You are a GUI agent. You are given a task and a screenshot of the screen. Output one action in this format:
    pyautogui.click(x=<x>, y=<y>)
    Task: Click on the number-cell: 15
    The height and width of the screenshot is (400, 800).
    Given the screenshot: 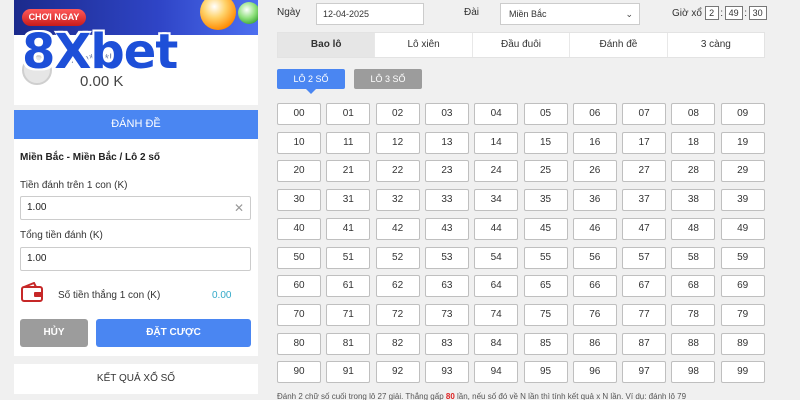 What is the action you would take?
    pyautogui.click(x=545, y=142)
    